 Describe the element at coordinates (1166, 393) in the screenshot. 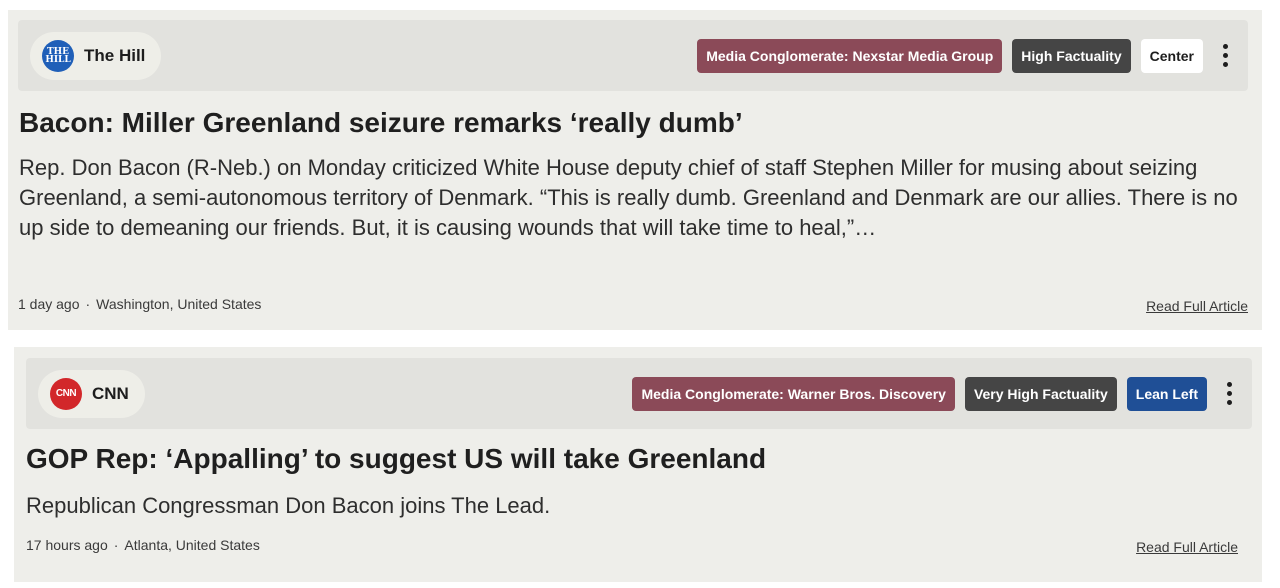

I see `bias-badge: Lean Left` at that location.